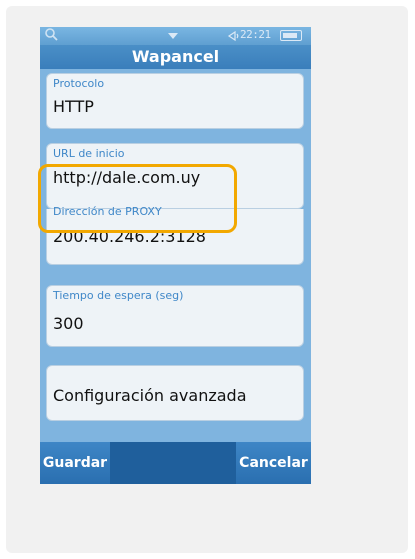 The image size is (415, 559). I want to click on cancel-button: Cancelar, so click(273, 463).